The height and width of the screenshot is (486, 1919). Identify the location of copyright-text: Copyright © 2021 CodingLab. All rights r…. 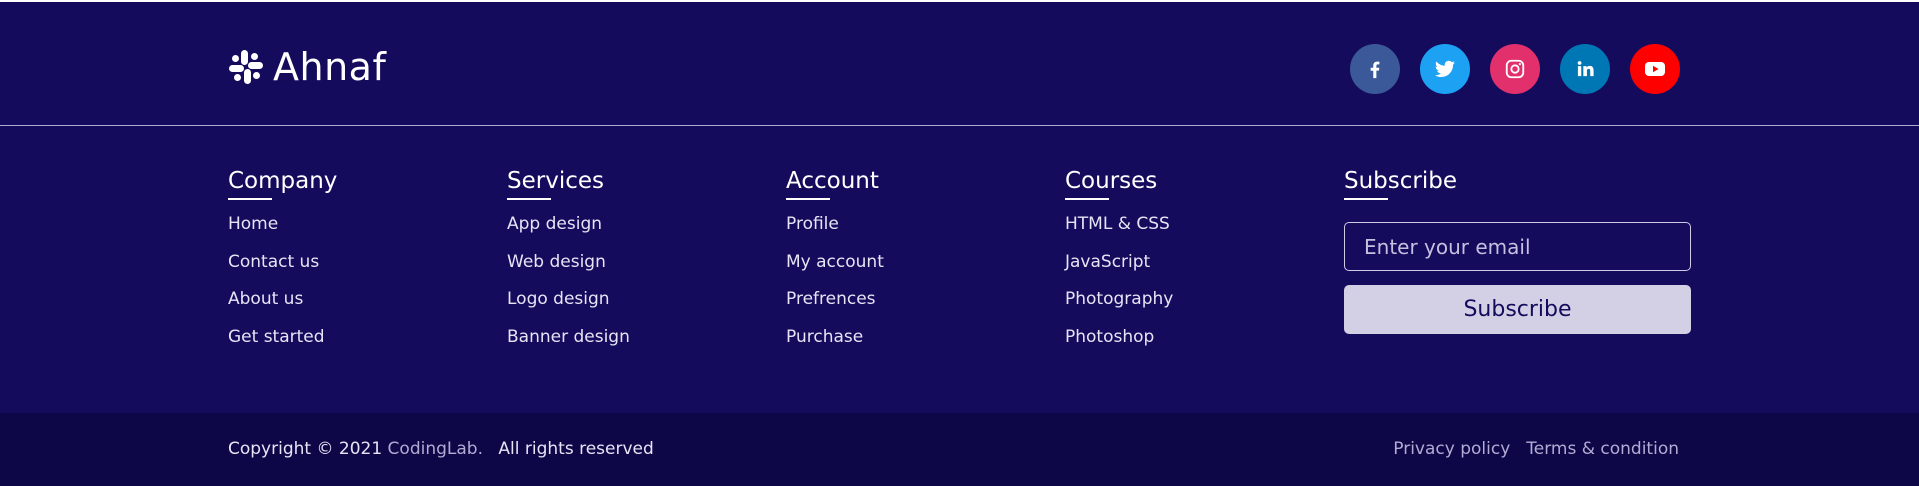
(441, 449).